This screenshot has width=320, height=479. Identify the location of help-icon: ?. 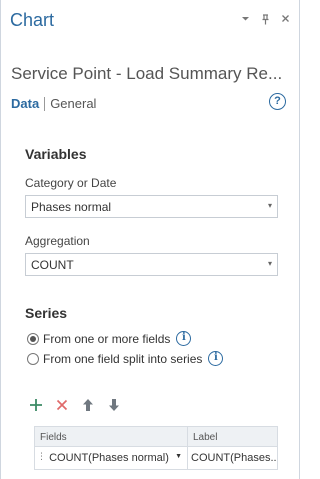
(277, 101).